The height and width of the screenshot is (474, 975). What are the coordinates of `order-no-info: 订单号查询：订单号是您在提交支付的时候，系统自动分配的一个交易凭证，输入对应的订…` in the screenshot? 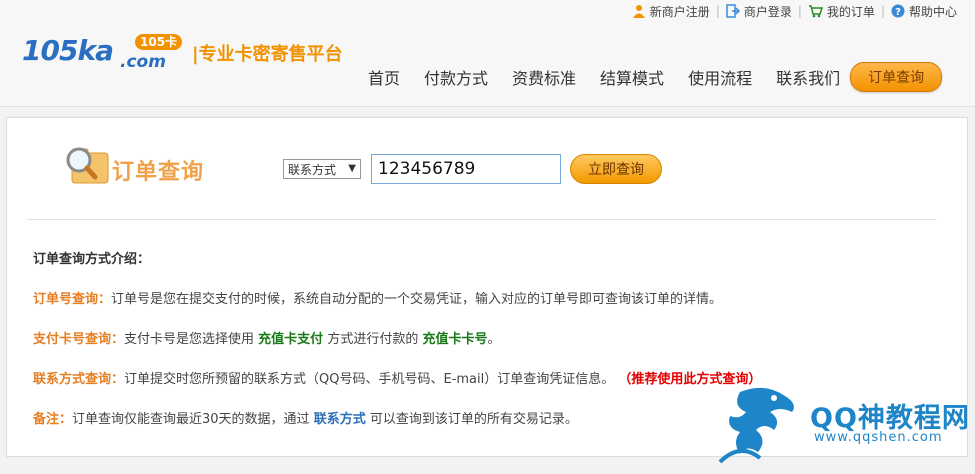 It's located at (377, 297).